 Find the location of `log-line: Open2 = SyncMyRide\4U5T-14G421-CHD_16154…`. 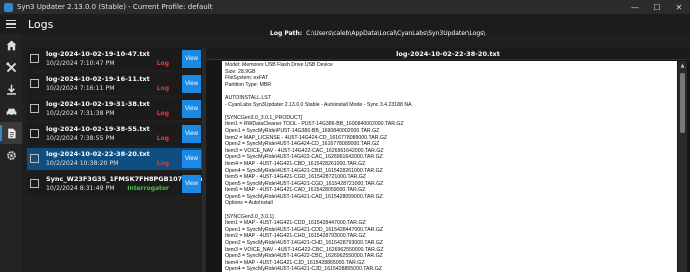

log-line: Open2 = SyncMyRide\4U5T-14G421-CHD_16154… is located at coordinates (304, 243).